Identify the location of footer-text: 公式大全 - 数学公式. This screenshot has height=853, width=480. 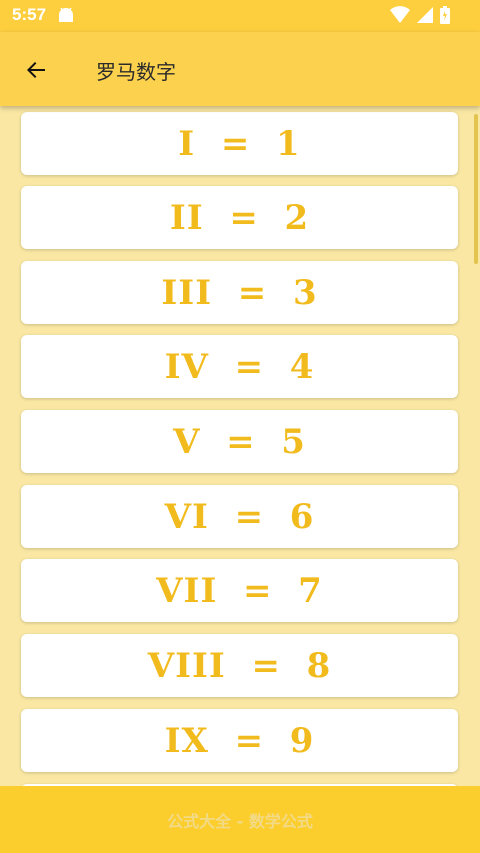
(240, 821).